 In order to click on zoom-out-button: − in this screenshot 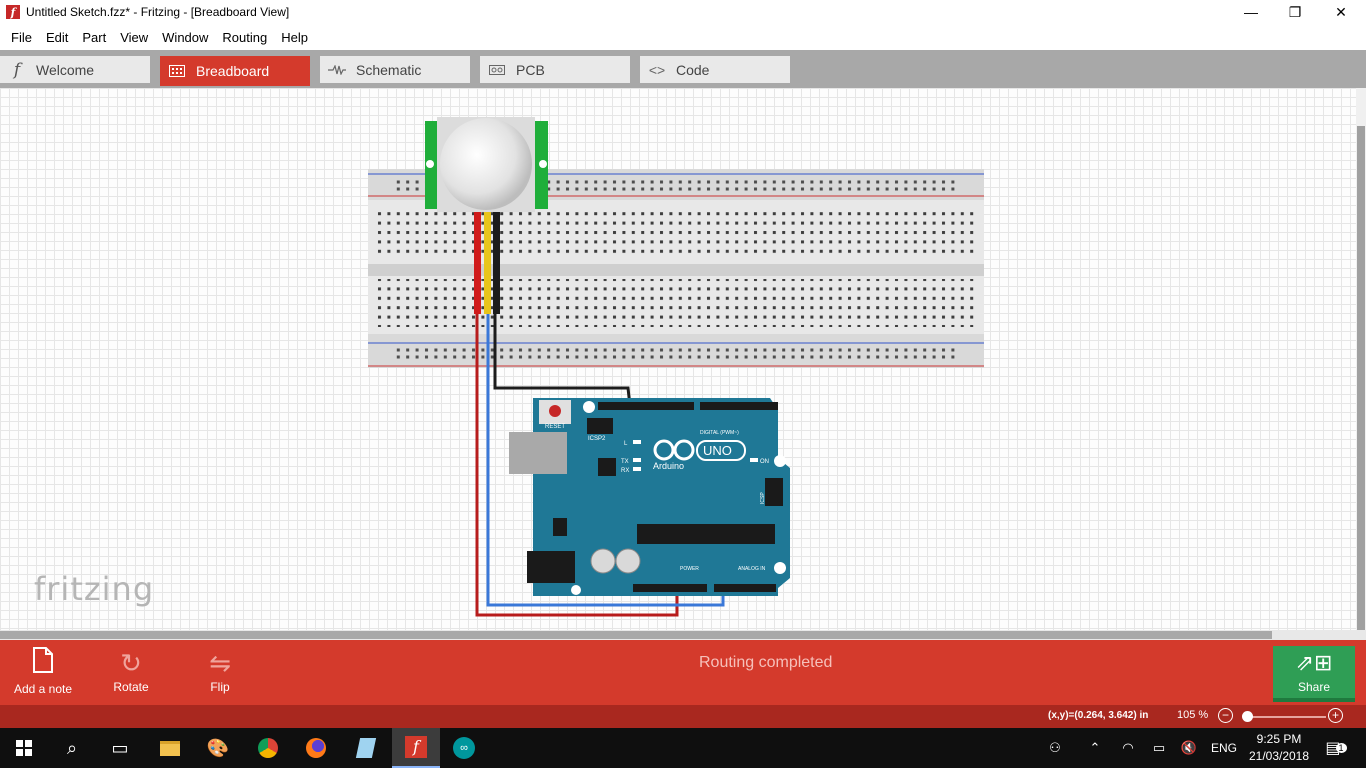, I will do `click(1225, 715)`.